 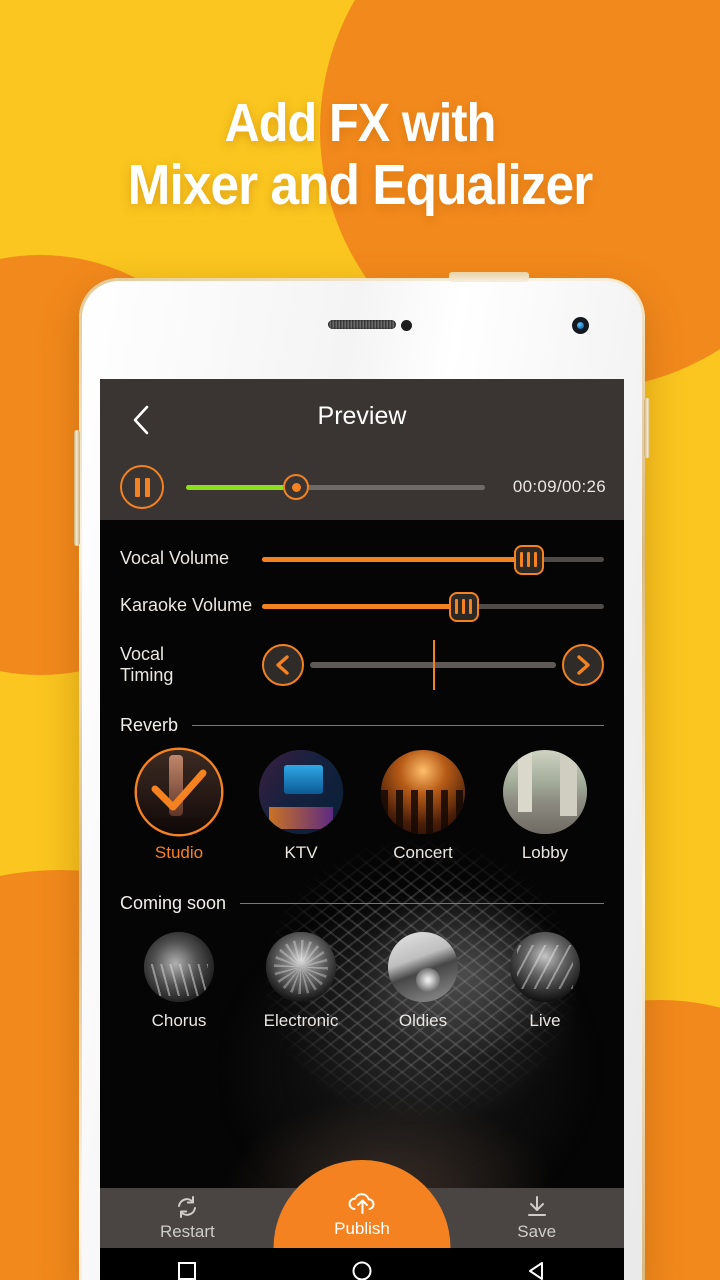 I want to click on headline-line-1: Add FX with, so click(x=360, y=123).